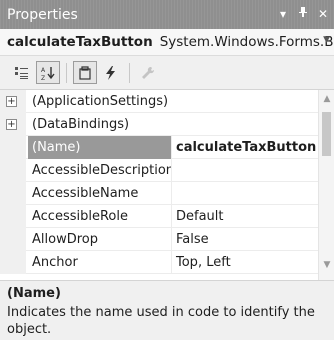  I want to click on categorized-icon, so click(21, 72).